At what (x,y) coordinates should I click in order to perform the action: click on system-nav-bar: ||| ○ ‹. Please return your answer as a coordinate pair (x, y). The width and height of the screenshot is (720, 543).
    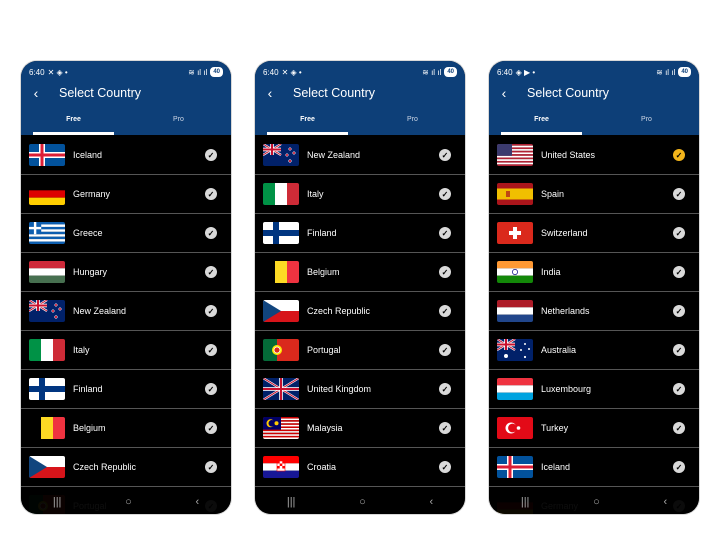
    Looking at the image, I should click on (360, 502).